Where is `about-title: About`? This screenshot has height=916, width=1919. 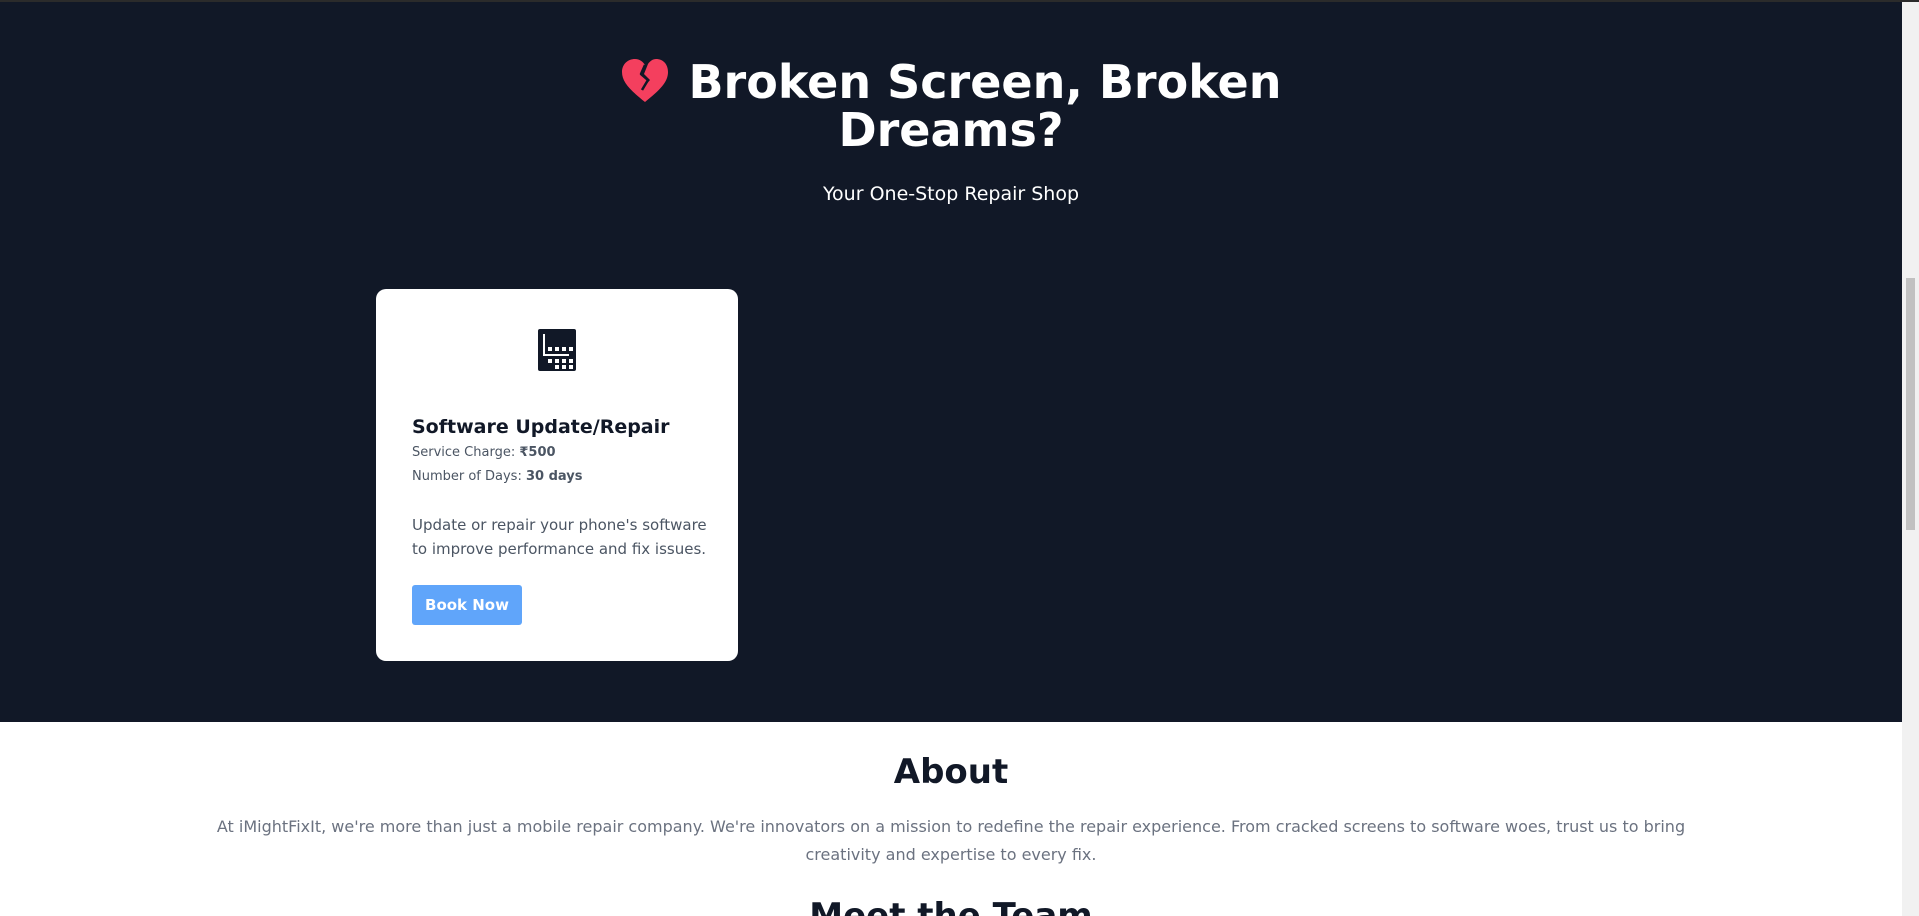 about-title: About is located at coordinates (951, 772).